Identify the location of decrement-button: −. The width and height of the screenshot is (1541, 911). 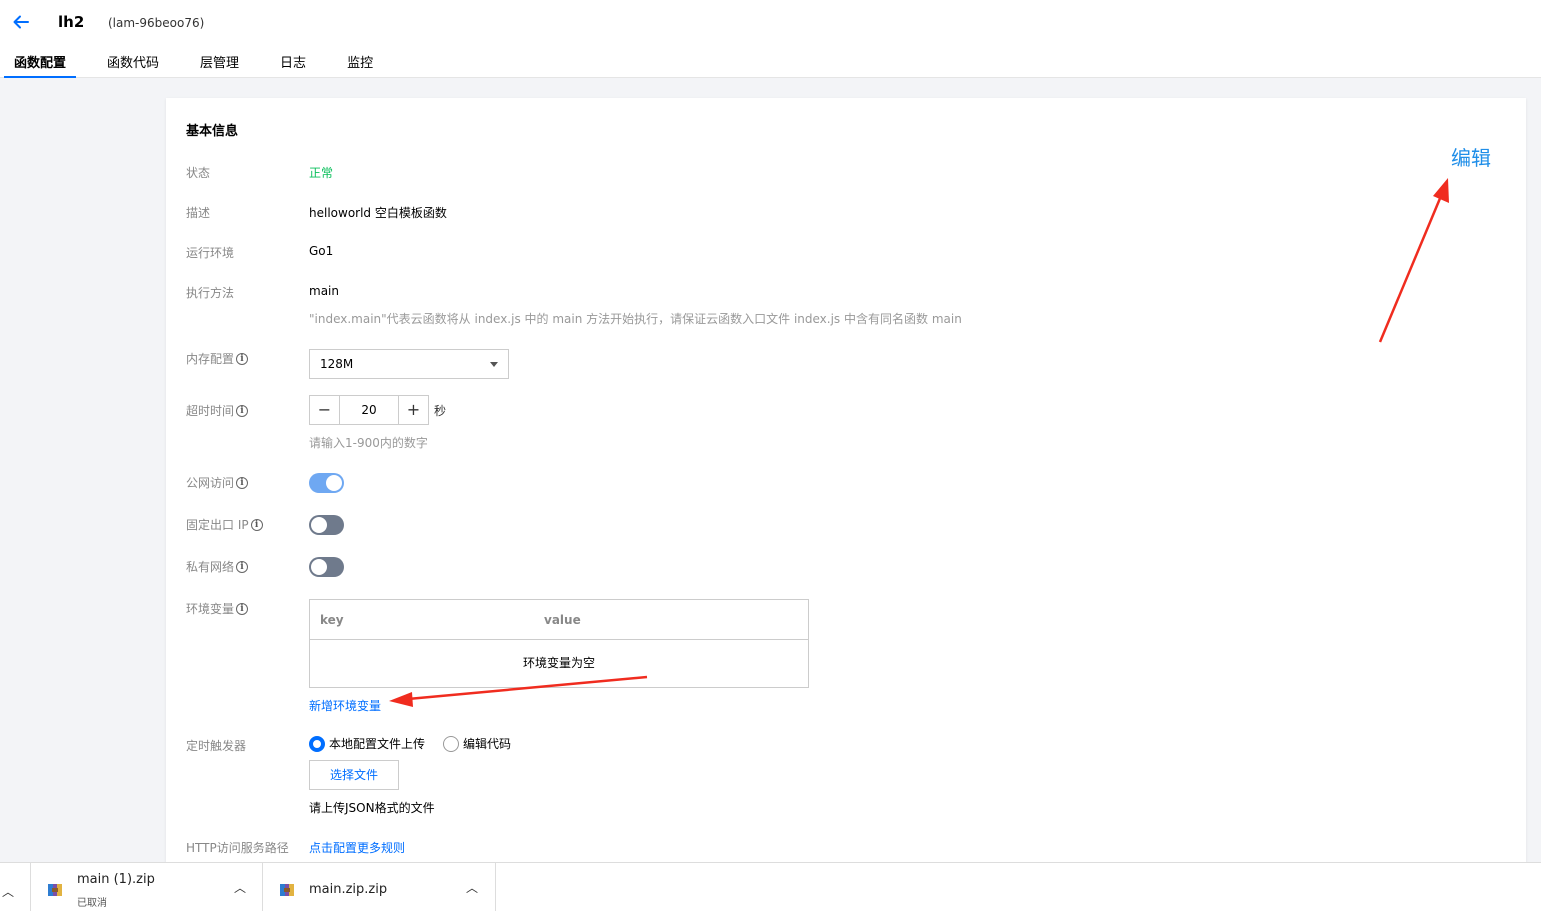
(325, 410).